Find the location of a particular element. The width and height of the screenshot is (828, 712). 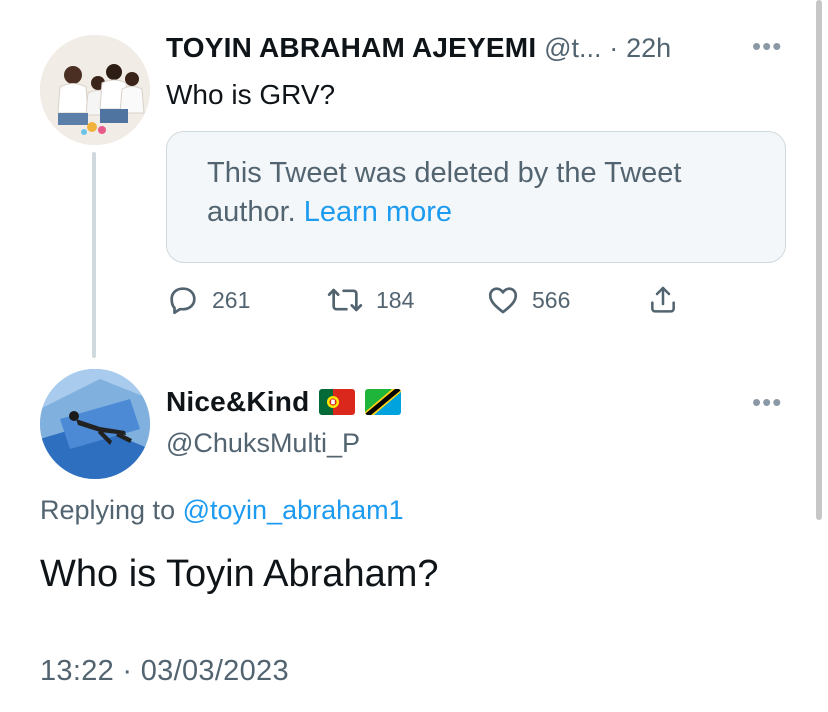

heart-icon is located at coordinates (503, 300).